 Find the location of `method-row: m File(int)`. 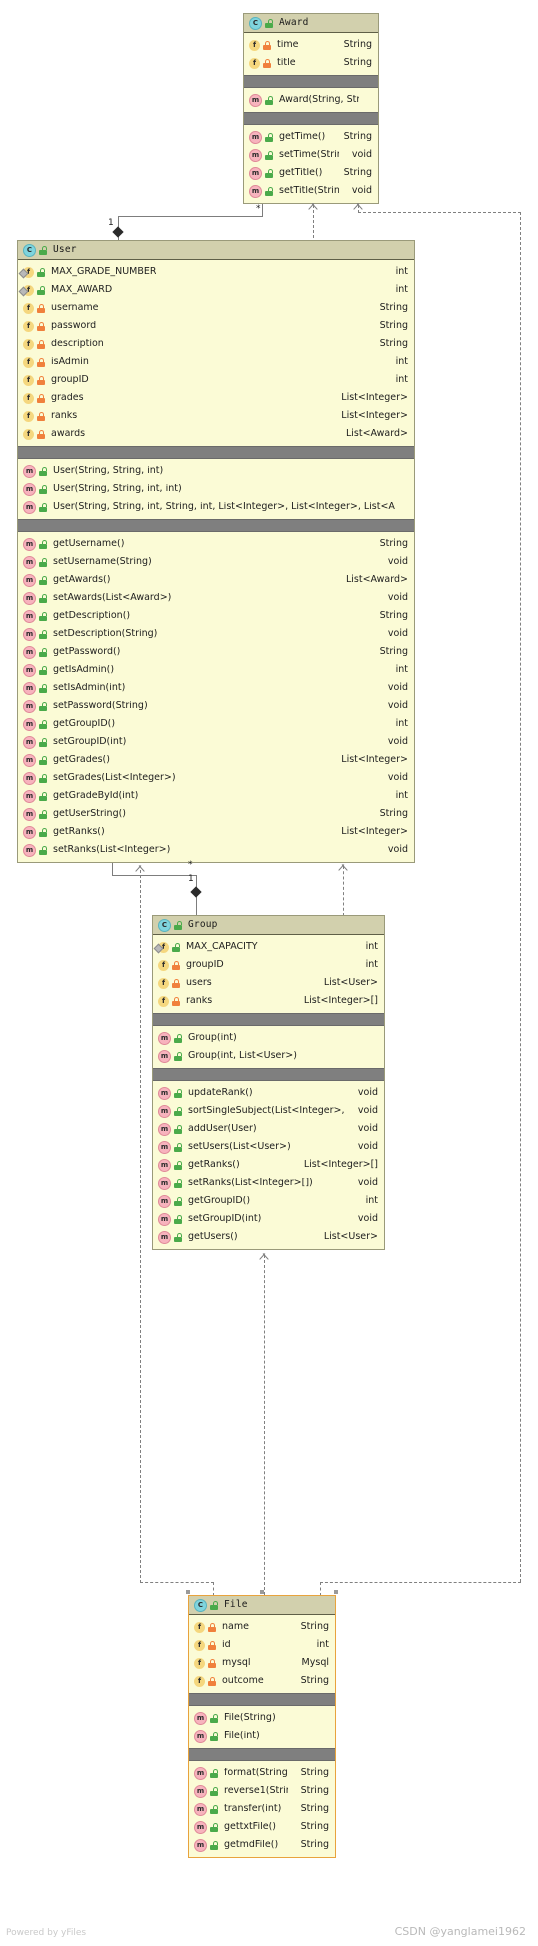

method-row: m File(int) is located at coordinates (262, 1736).